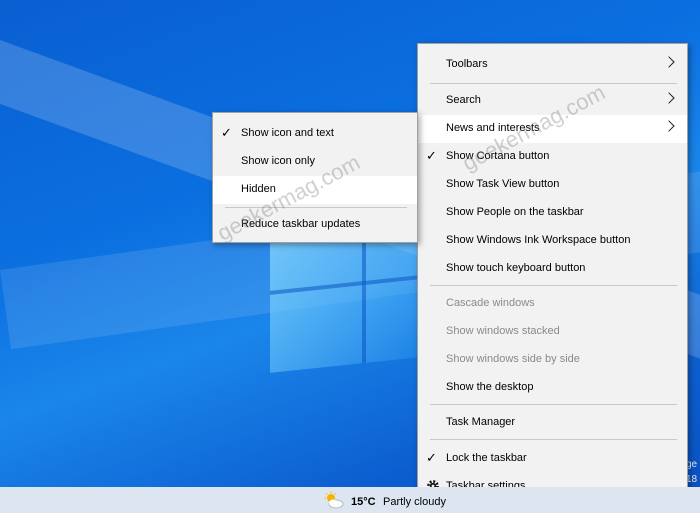 The width and height of the screenshot is (700, 513). Describe the element at coordinates (345, 300) in the screenshot. I see `windows-logo` at that location.